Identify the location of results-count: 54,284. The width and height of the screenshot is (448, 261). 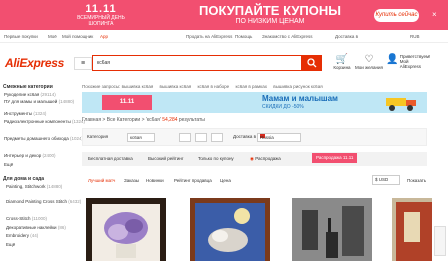
(170, 120).